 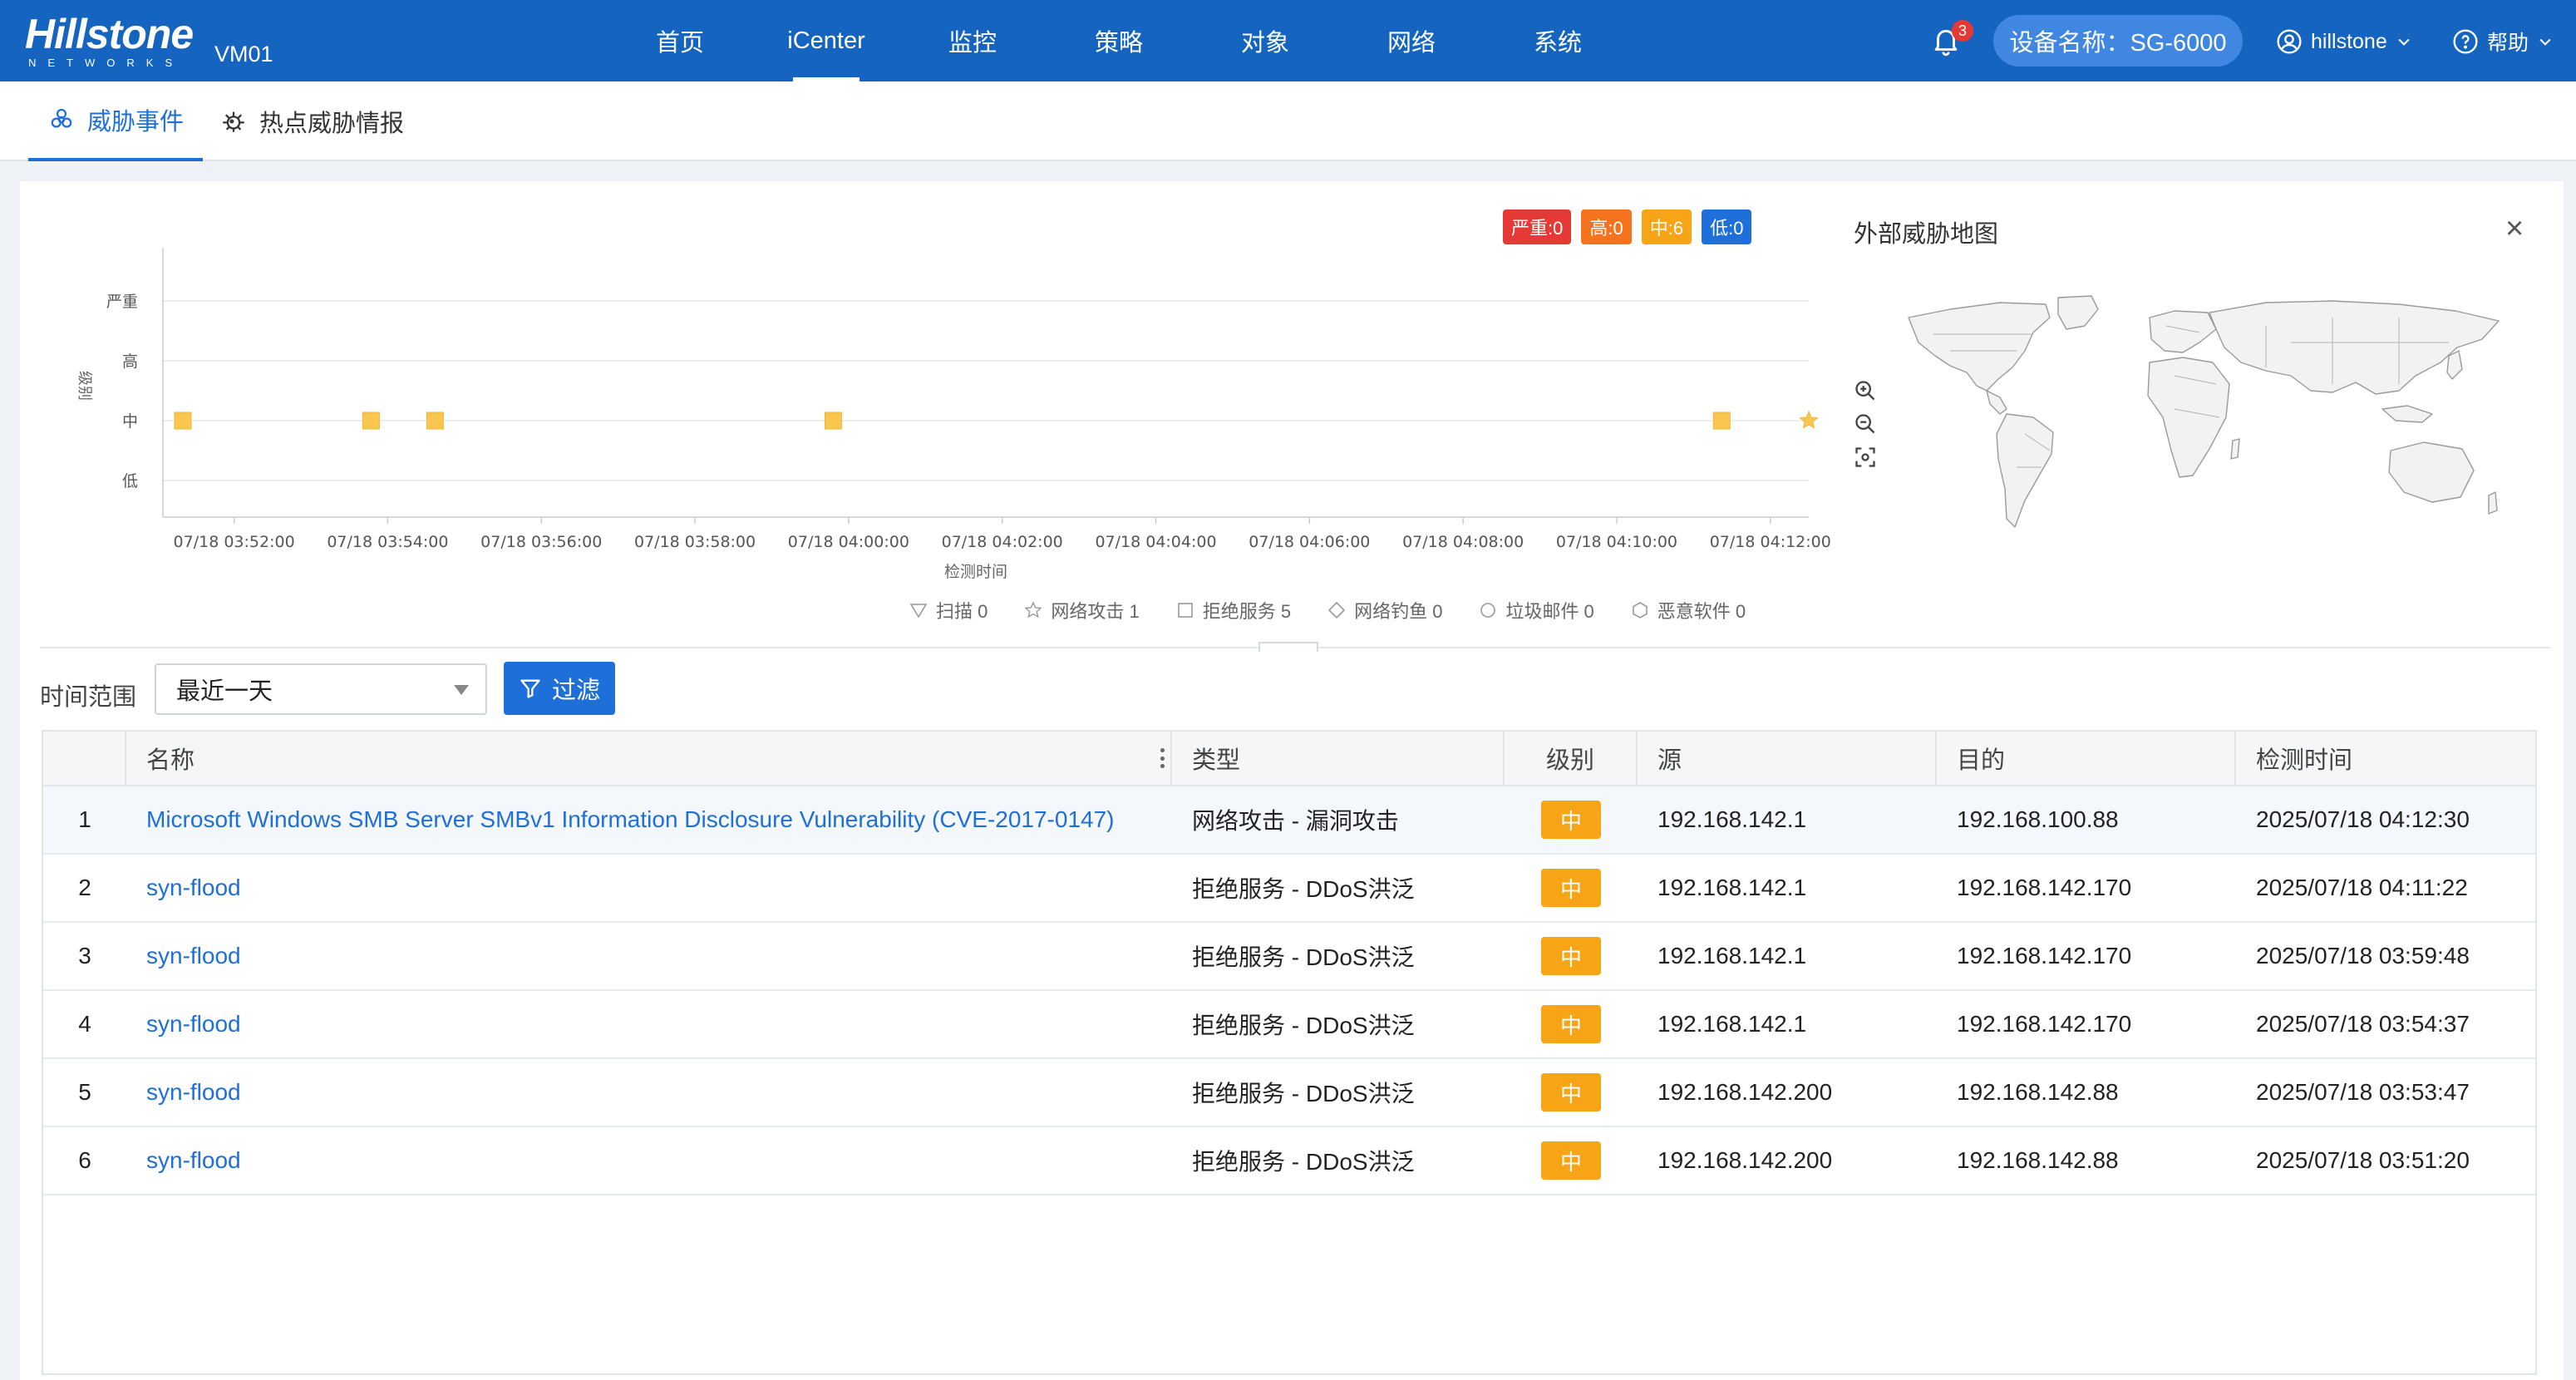 What do you see at coordinates (1666, 226) in the screenshot?
I see `severity-medium-badge: 中:6` at bounding box center [1666, 226].